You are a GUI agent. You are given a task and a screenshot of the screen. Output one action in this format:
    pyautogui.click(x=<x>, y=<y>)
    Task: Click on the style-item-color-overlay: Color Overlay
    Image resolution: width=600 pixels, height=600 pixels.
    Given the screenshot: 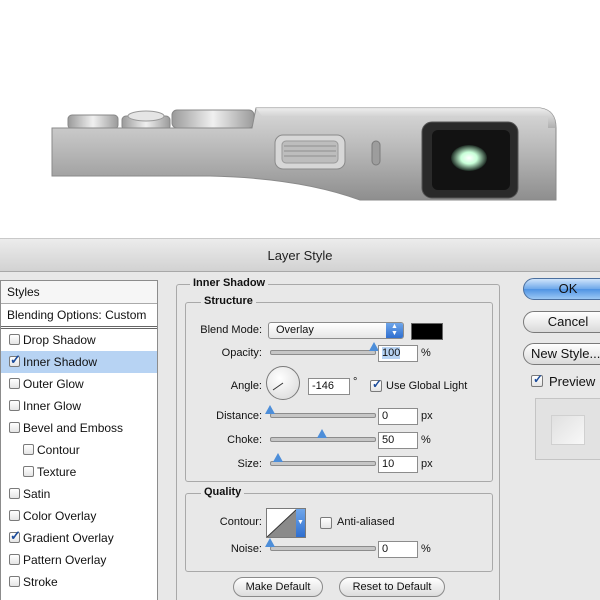 What is the action you would take?
    pyautogui.click(x=79, y=516)
    